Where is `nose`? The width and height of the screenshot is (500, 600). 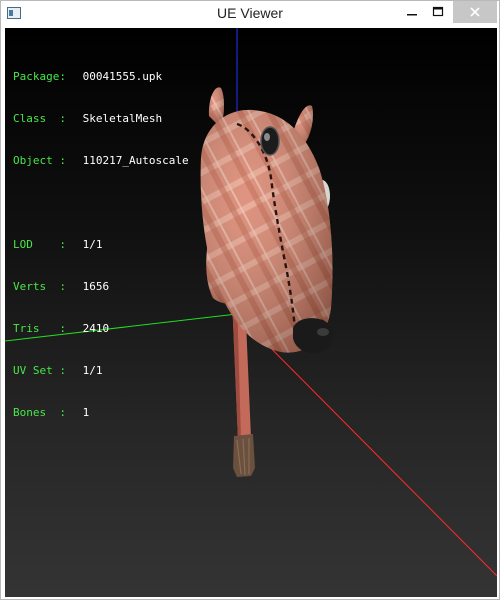
nose is located at coordinates (313, 336).